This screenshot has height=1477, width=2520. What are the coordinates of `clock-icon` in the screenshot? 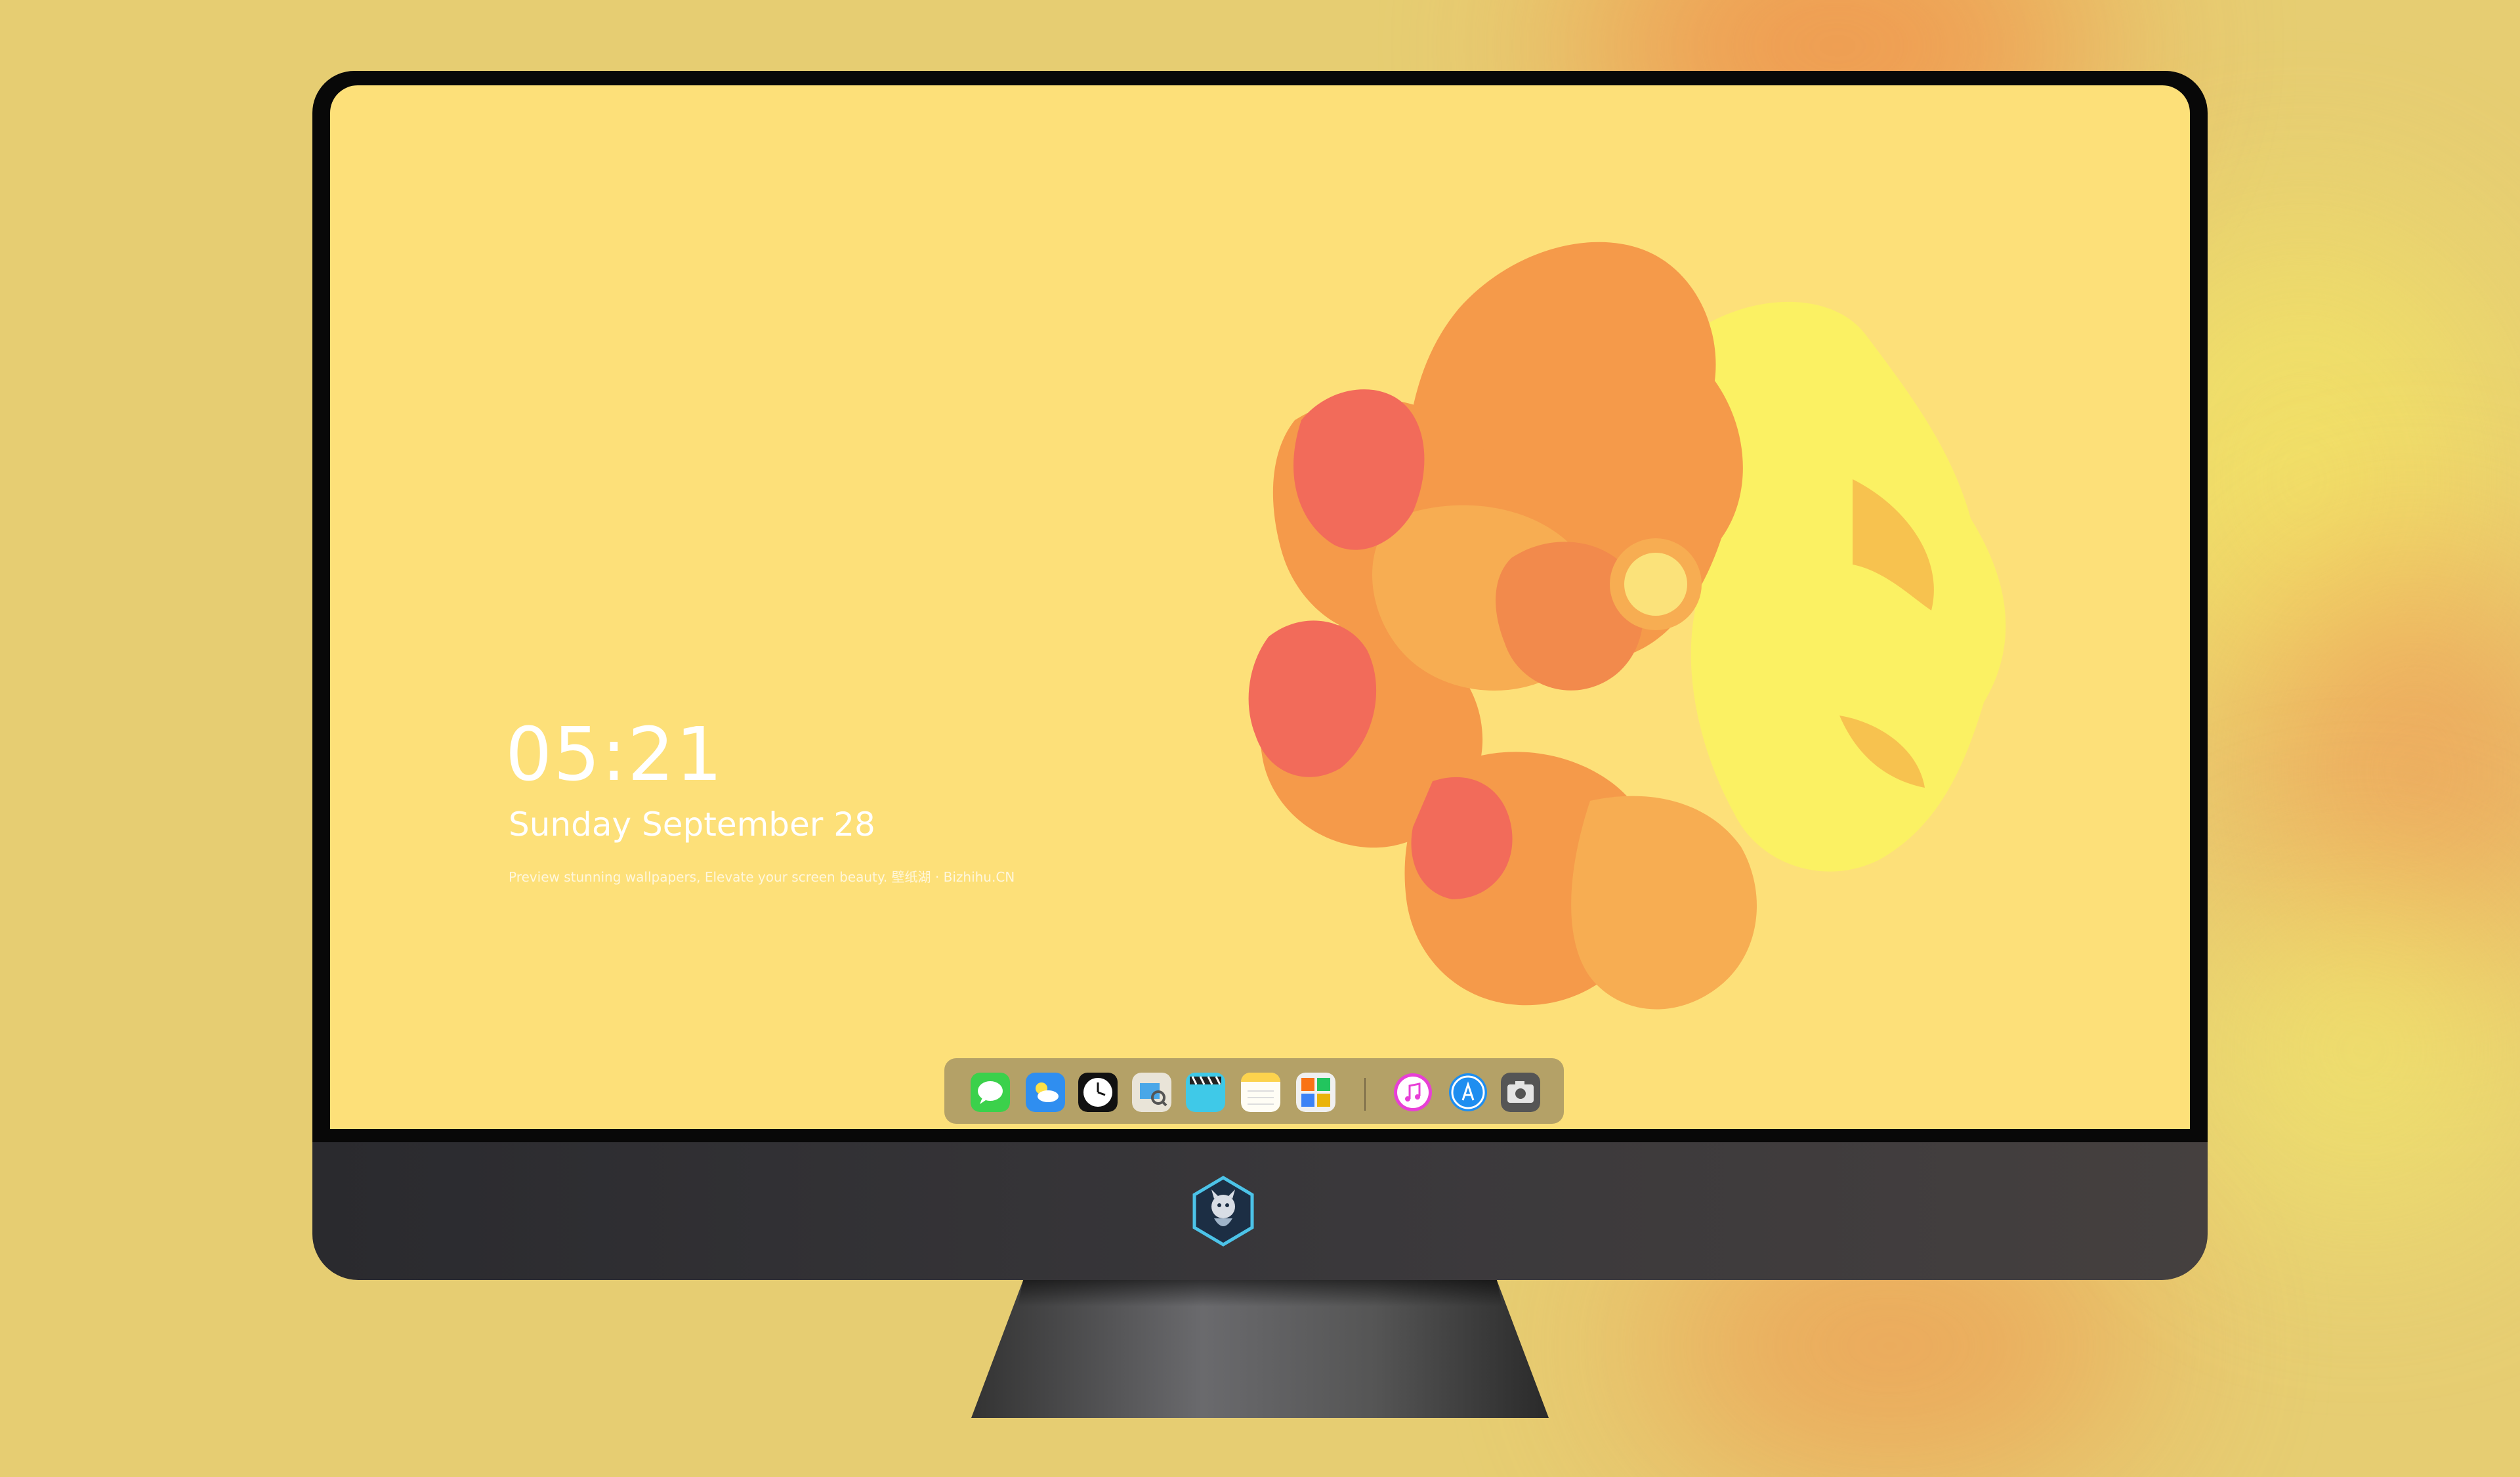 It's located at (1098, 1092).